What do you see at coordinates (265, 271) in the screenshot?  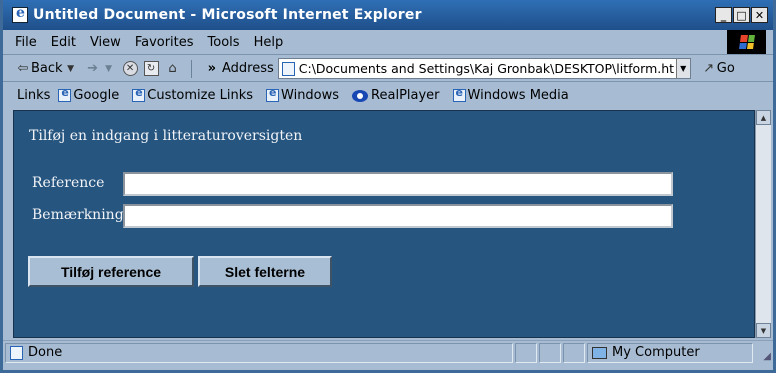 I see `clear-fields-button: Slet felterne` at bounding box center [265, 271].